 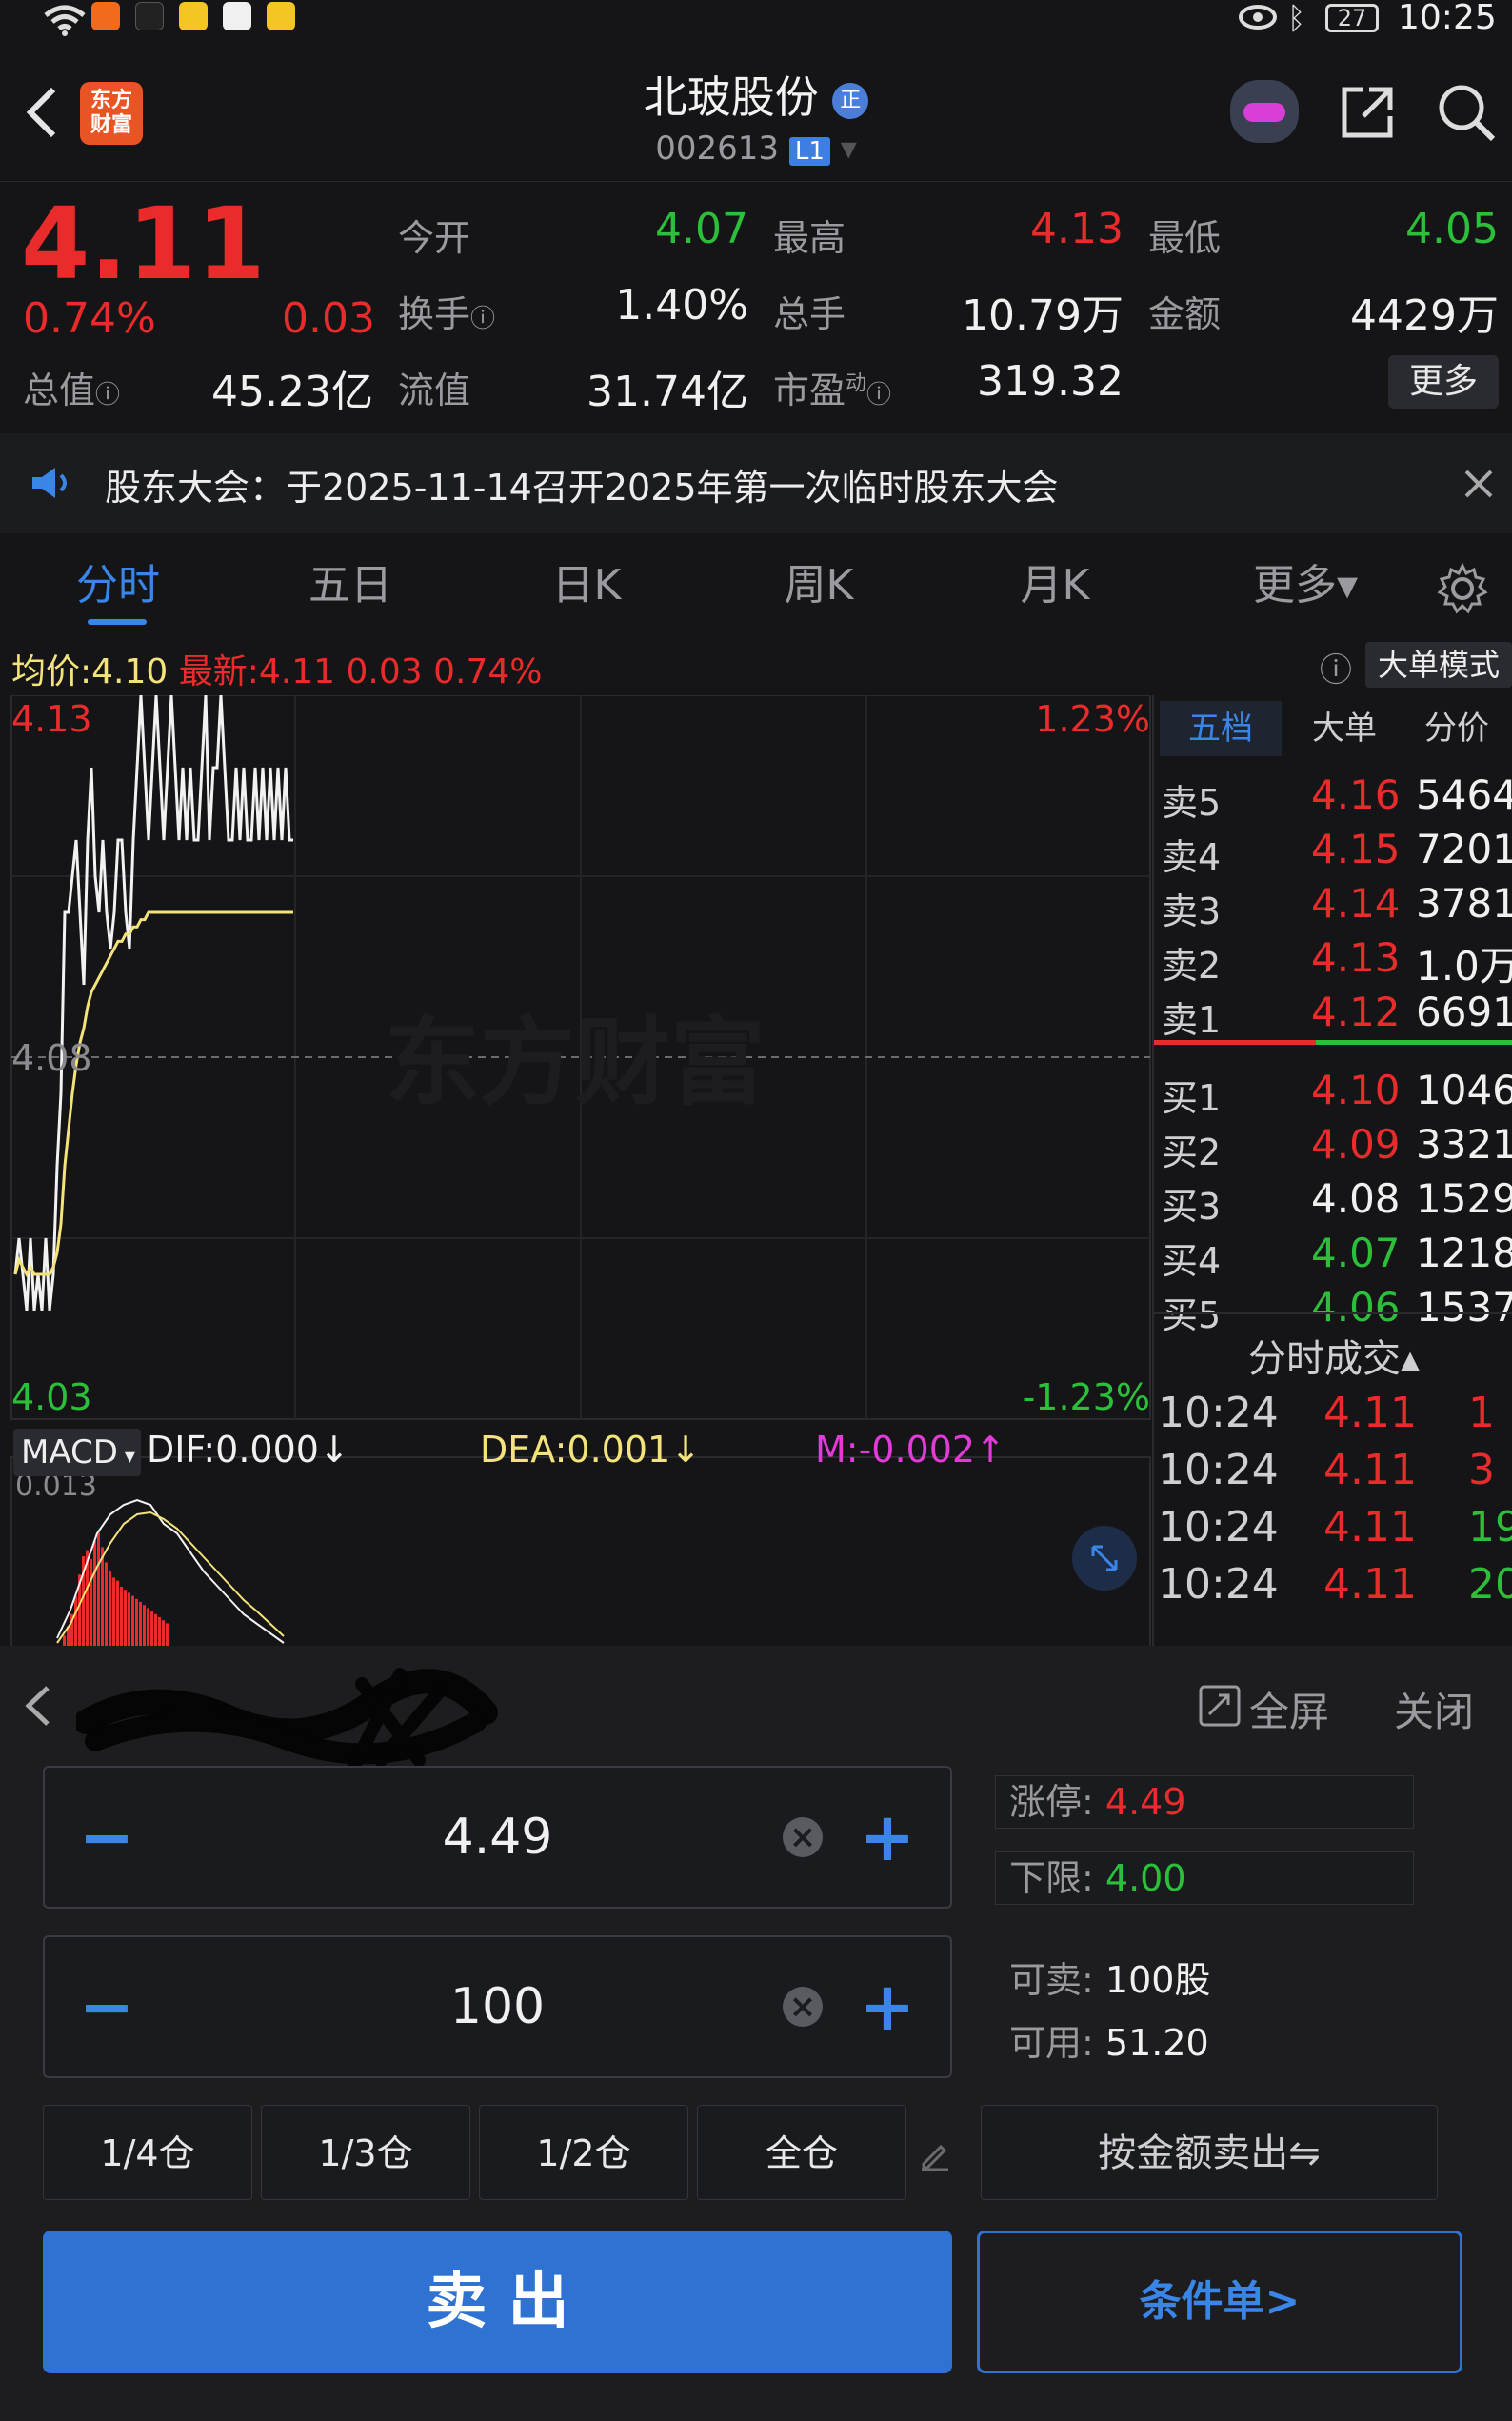 What do you see at coordinates (1424, 315) in the screenshot?
I see `amount-value: 4429万` at bounding box center [1424, 315].